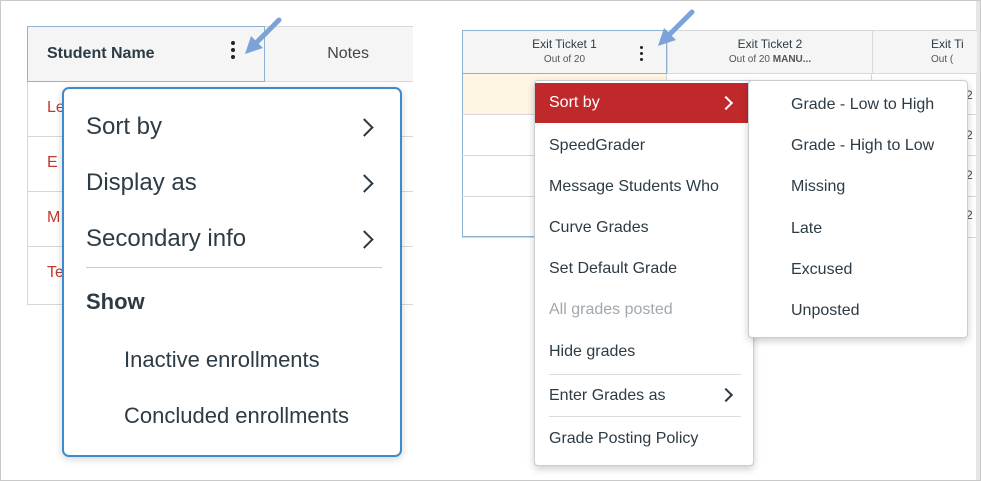  I want to click on submenu-item-label: Unposted, so click(825, 310).